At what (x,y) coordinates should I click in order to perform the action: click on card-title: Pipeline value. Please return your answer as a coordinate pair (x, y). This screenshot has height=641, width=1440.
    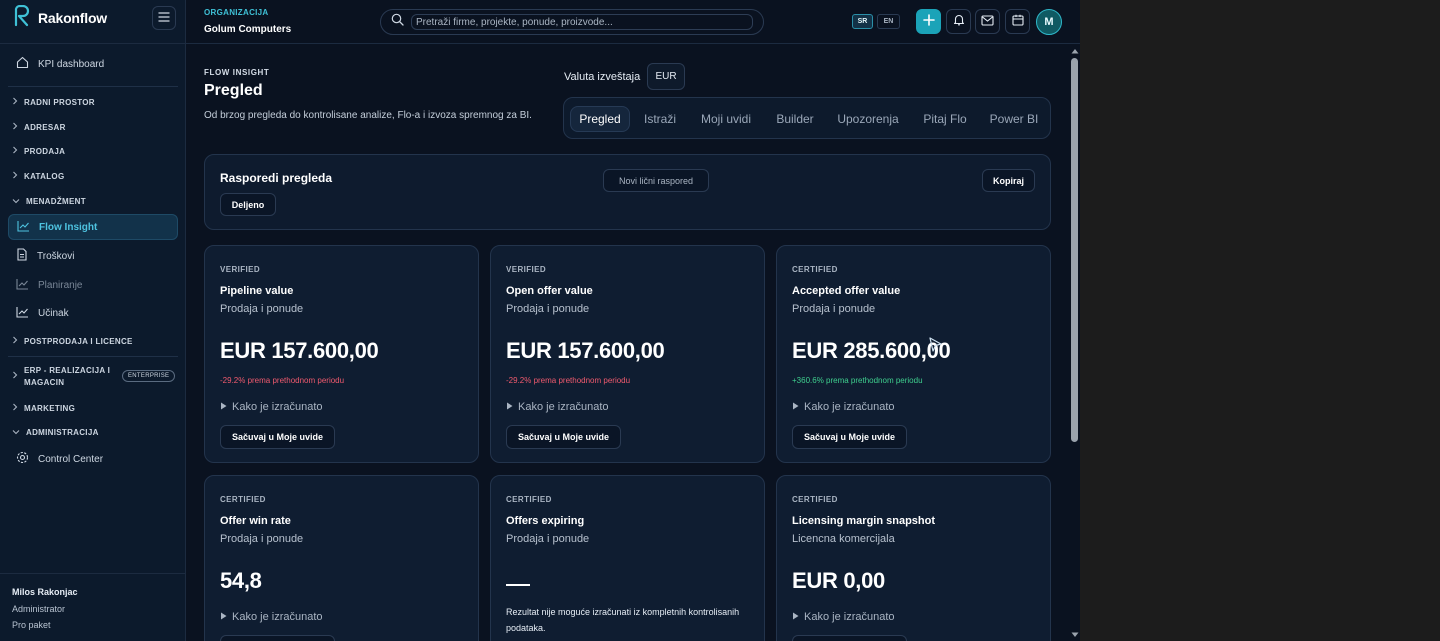
    Looking at the image, I should click on (257, 291).